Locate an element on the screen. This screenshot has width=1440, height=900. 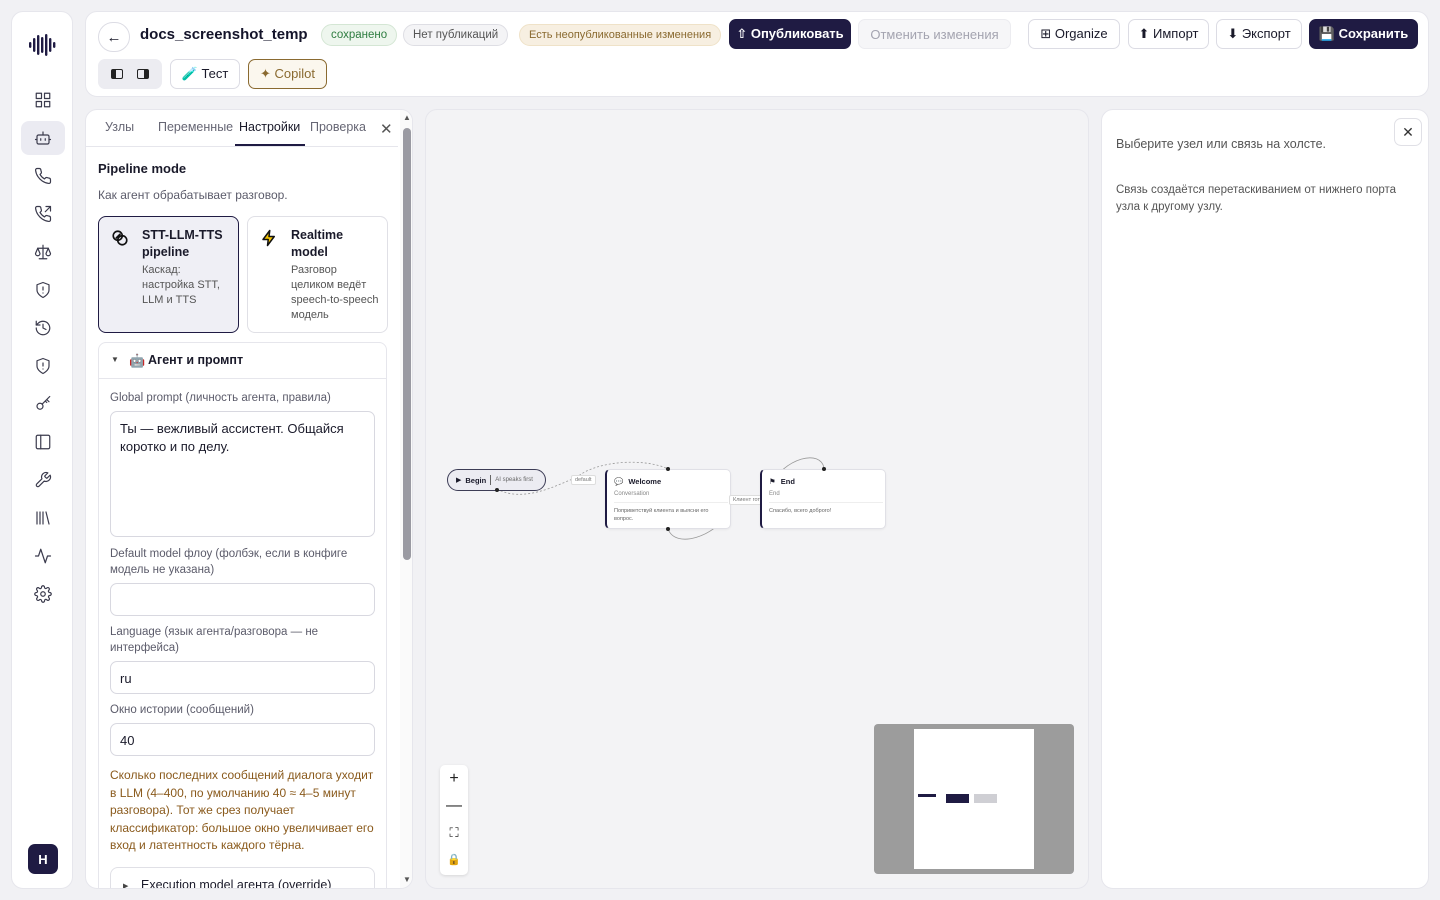
welcome-top-port is located at coordinates (668, 469).